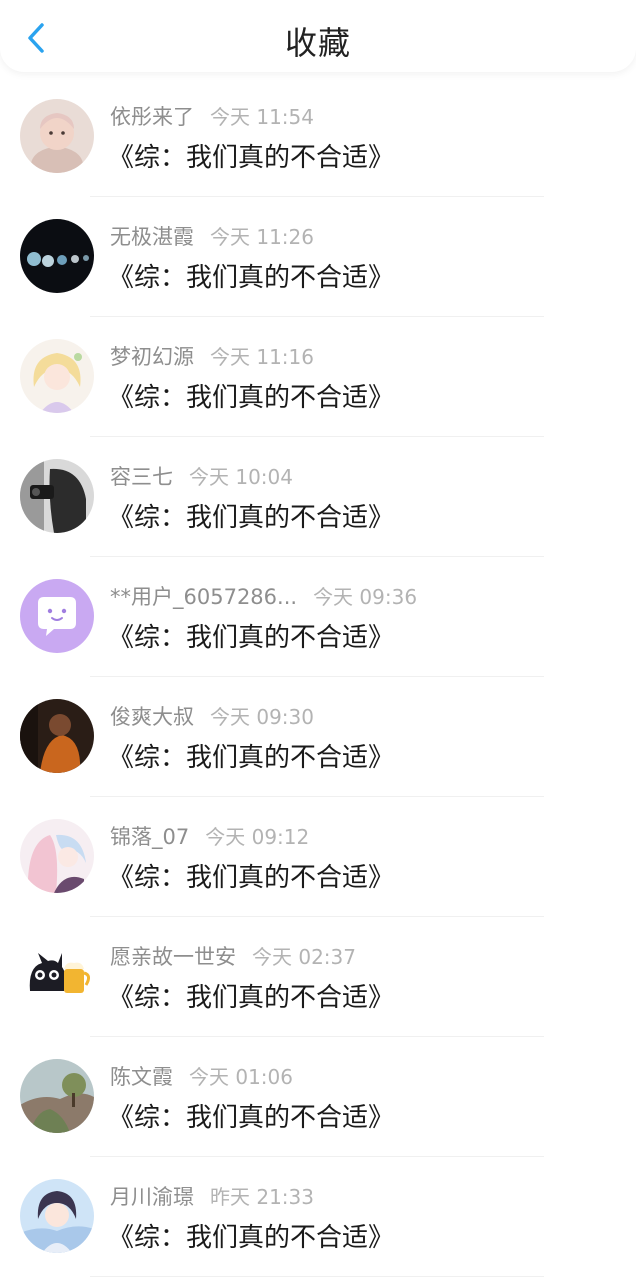  Describe the element at coordinates (262, 357) in the screenshot. I see `timestamp: 今天 11:16` at that location.